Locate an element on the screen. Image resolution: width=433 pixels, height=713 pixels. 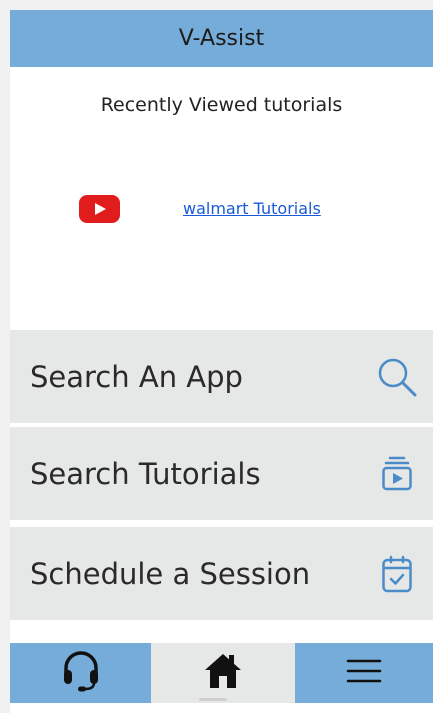
home-indicator is located at coordinates (213, 699).